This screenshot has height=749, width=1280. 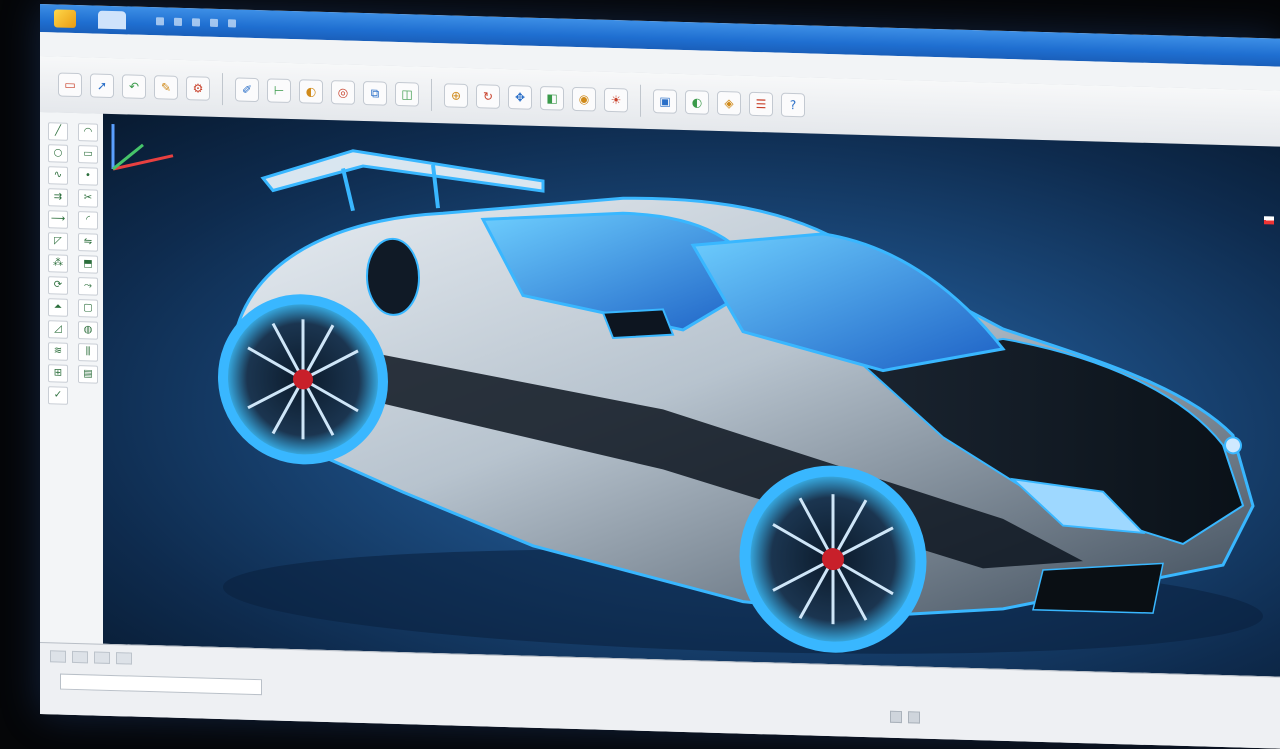 What do you see at coordinates (88, 154) in the screenshot?
I see `rect-icon: ▭` at bounding box center [88, 154].